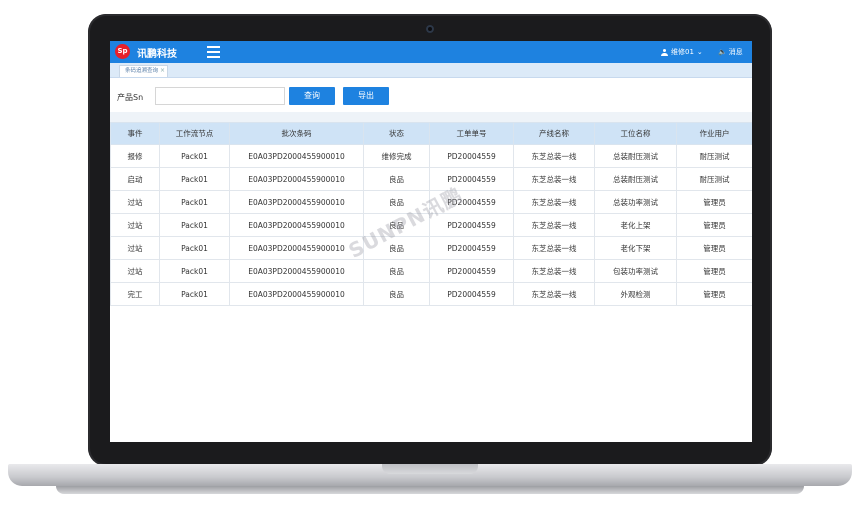  What do you see at coordinates (735, 52) in the screenshot?
I see `messages-label: 消息` at bounding box center [735, 52].